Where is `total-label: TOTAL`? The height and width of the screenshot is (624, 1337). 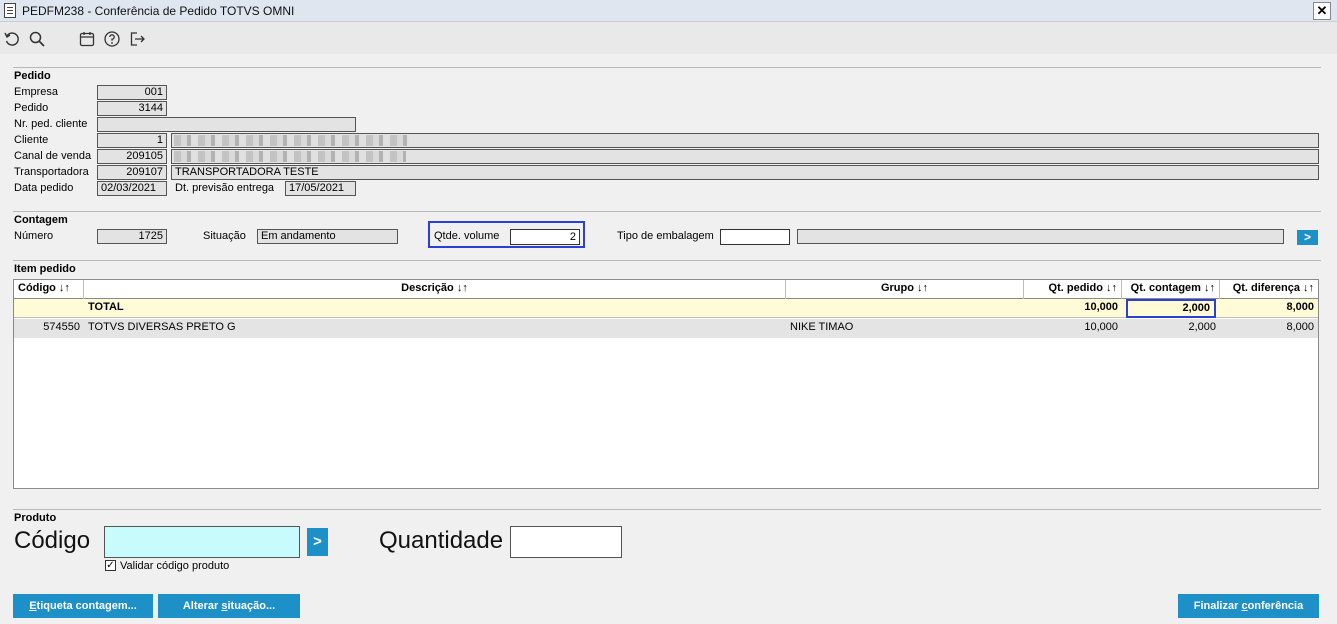 total-label: TOTAL is located at coordinates (106, 307).